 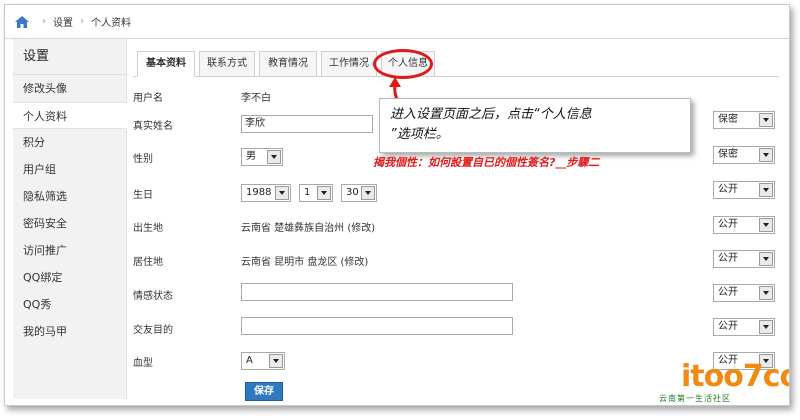 I want to click on blood-select: A, so click(x=263, y=361).